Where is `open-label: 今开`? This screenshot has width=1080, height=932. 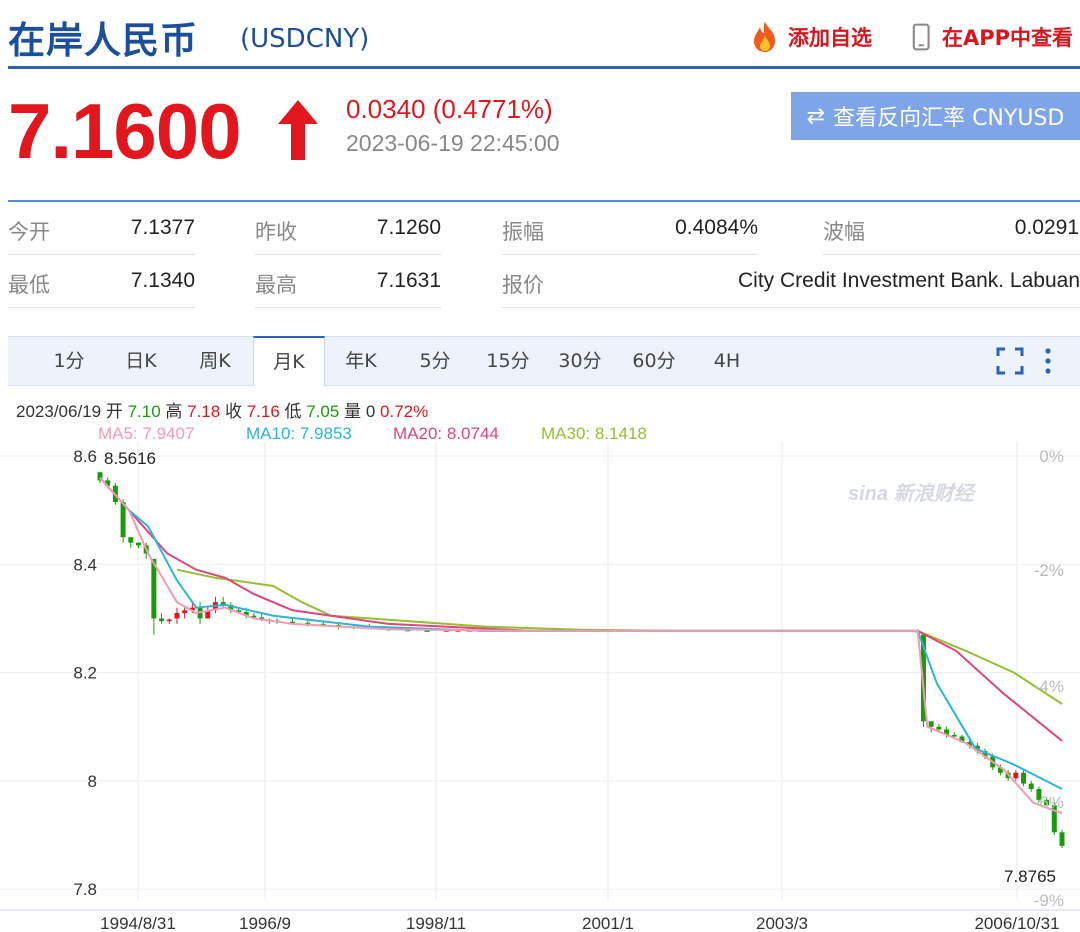
open-label: 今开 is located at coordinates (29, 232).